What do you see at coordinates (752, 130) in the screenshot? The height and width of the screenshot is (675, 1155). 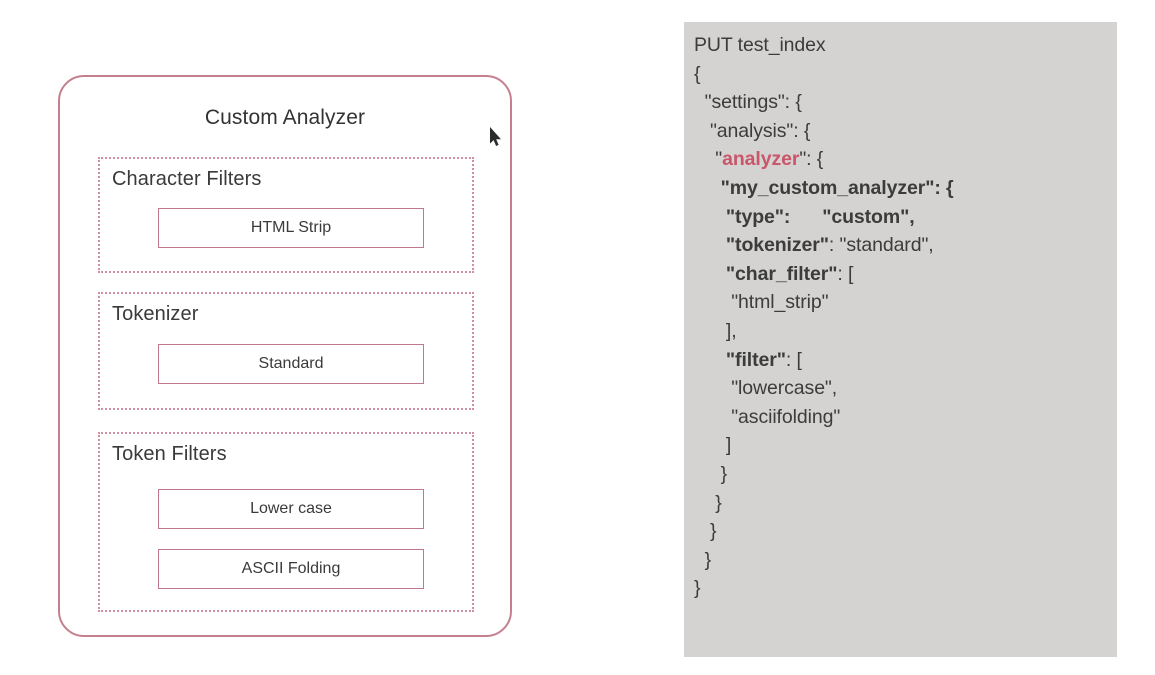 I see `code-line: "analysis": {` at bounding box center [752, 130].